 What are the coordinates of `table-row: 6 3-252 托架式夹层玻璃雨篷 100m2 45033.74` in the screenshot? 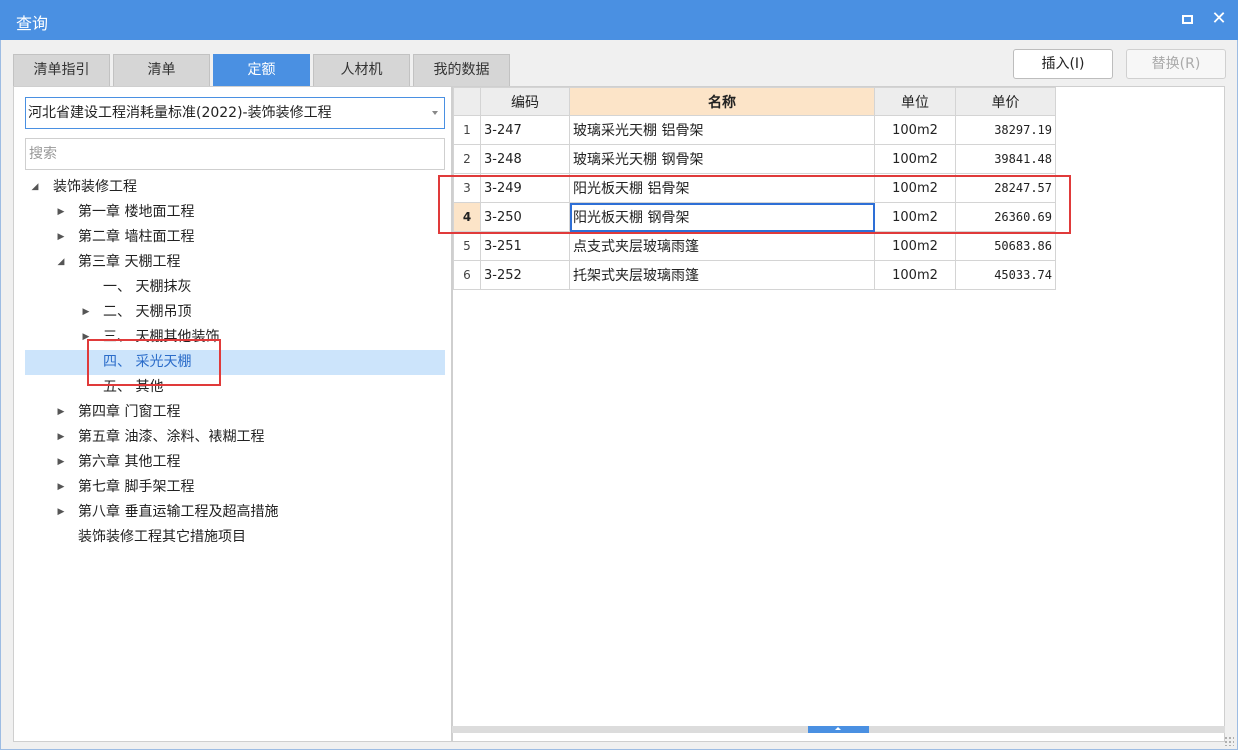 It's located at (754, 275).